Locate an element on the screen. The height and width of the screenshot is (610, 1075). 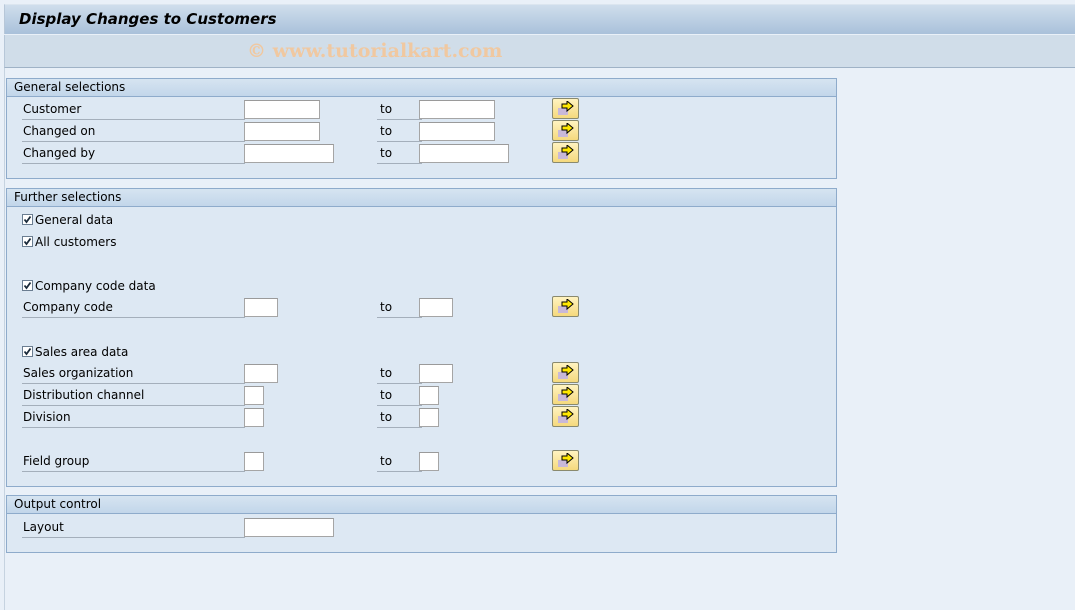
changed-by-to-label: to is located at coordinates (399, 154).